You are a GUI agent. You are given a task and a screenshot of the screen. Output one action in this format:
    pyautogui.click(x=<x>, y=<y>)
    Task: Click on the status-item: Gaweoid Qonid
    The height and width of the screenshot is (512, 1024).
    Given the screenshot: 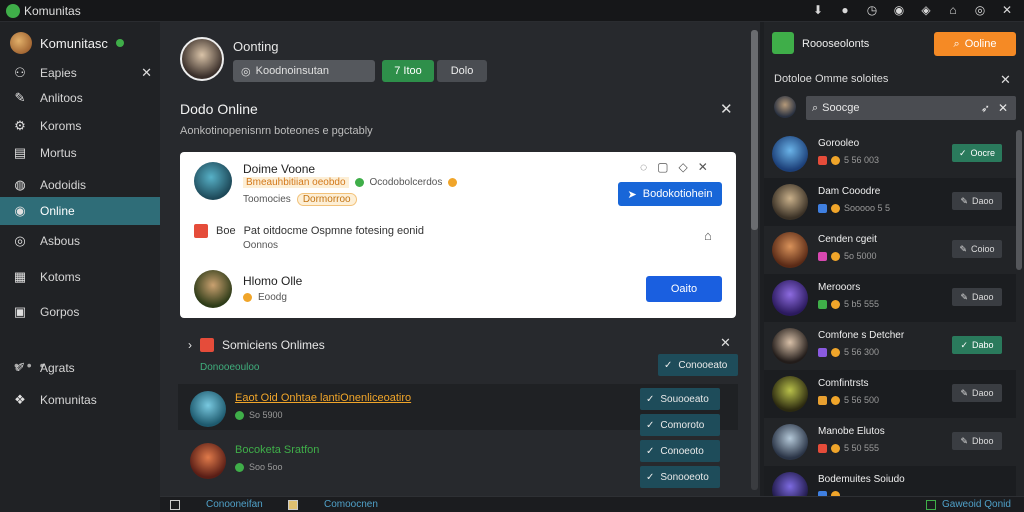 What is the action you would take?
    pyautogui.click(x=968, y=504)
    